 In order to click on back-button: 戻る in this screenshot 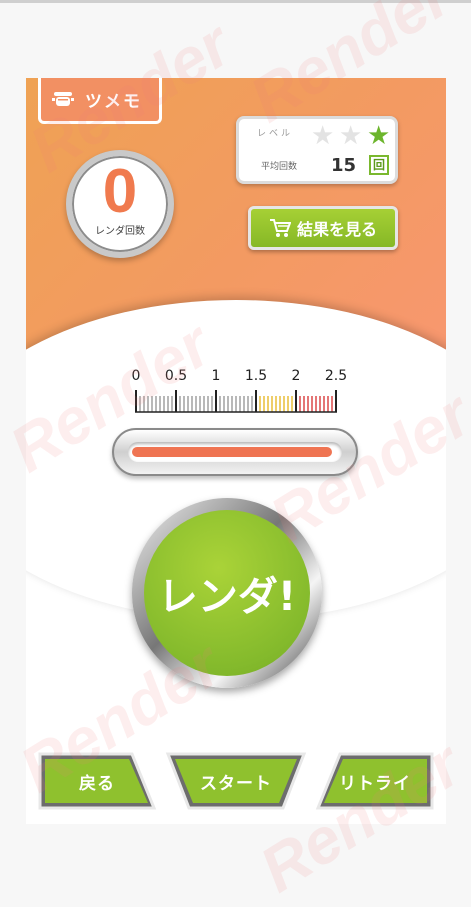, I will do `click(97, 781)`.